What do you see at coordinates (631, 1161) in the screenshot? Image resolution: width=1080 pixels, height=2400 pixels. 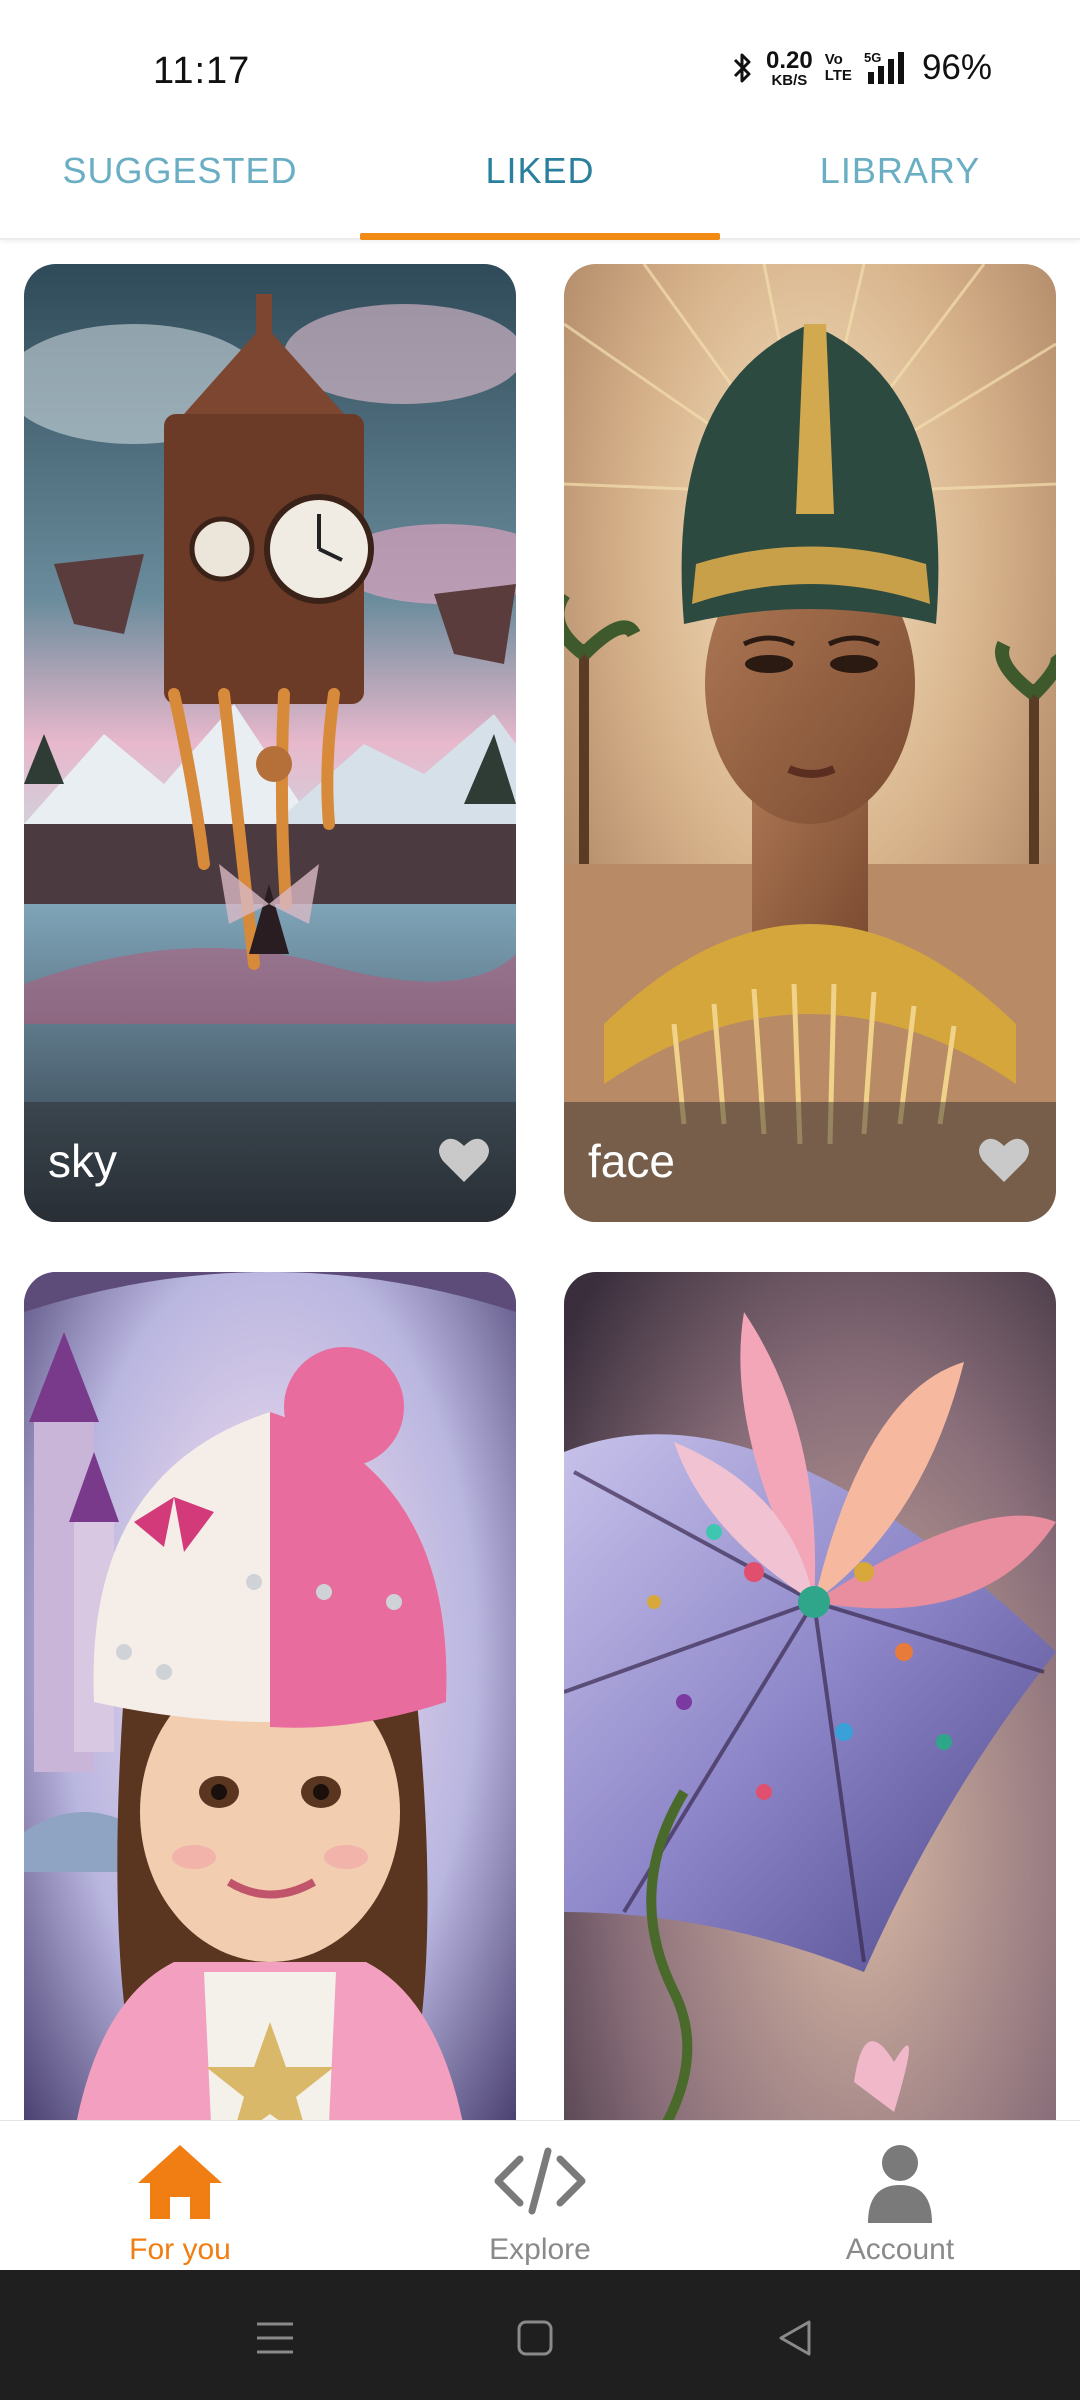 I see `card-title: face` at bounding box center [631, 1161].